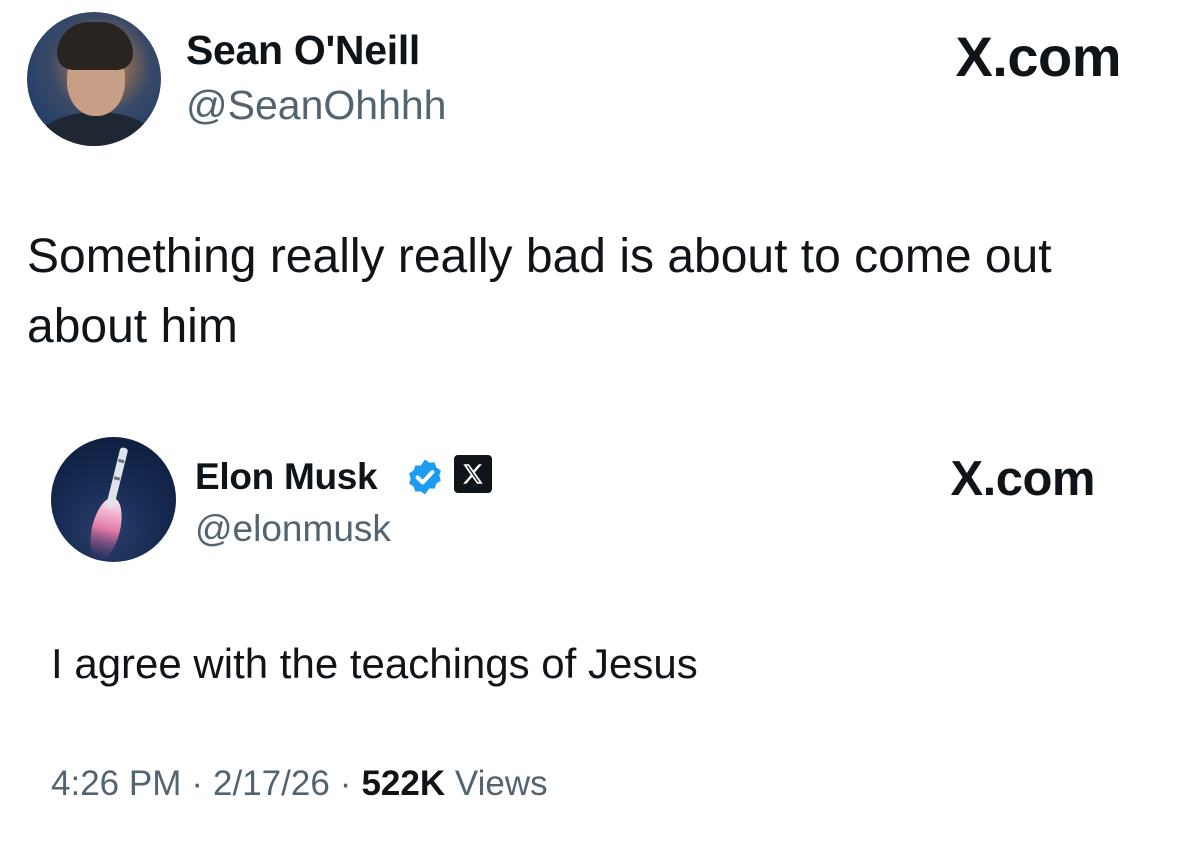  I want to click on quoted-author-name: Elon Musk, so click(286, 477).